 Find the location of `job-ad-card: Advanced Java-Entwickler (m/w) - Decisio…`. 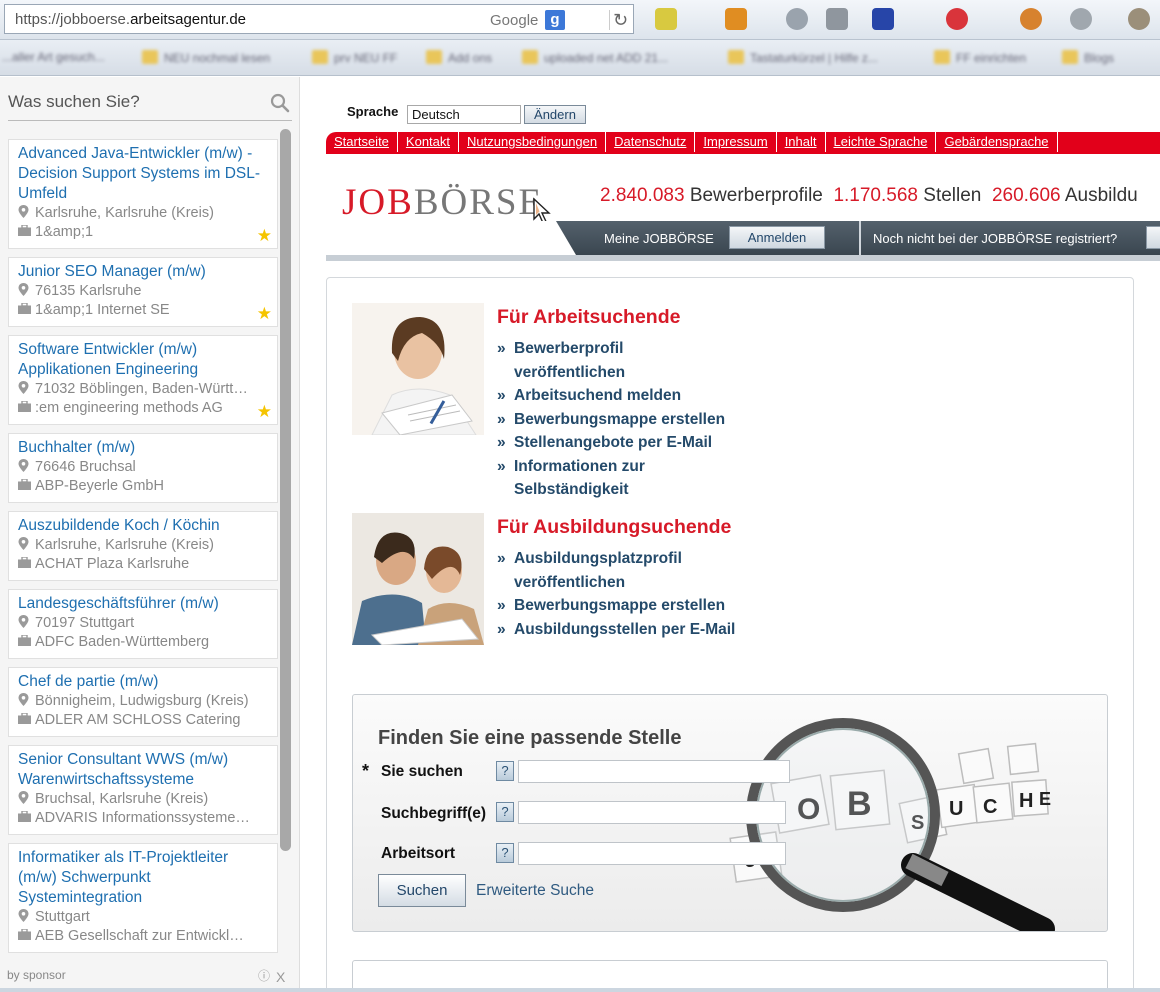

job-ad-card: Advanced Java-Entwickler (m/w) - Decisio… is located at coordinates (143, 194).